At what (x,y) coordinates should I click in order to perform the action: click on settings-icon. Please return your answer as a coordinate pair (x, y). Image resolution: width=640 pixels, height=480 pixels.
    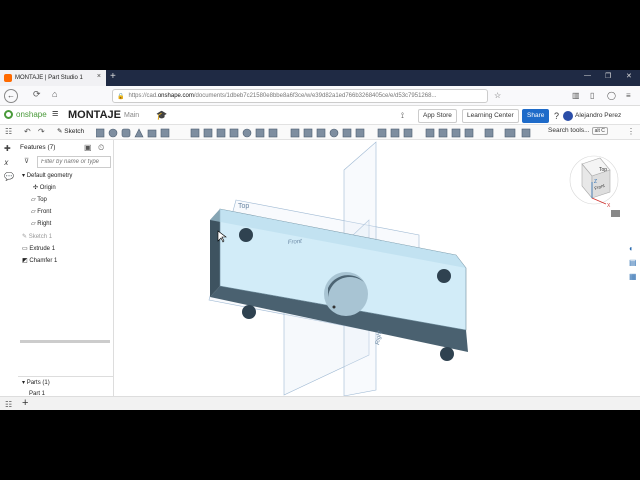
    Looking at the image, I should click on (526, 133).